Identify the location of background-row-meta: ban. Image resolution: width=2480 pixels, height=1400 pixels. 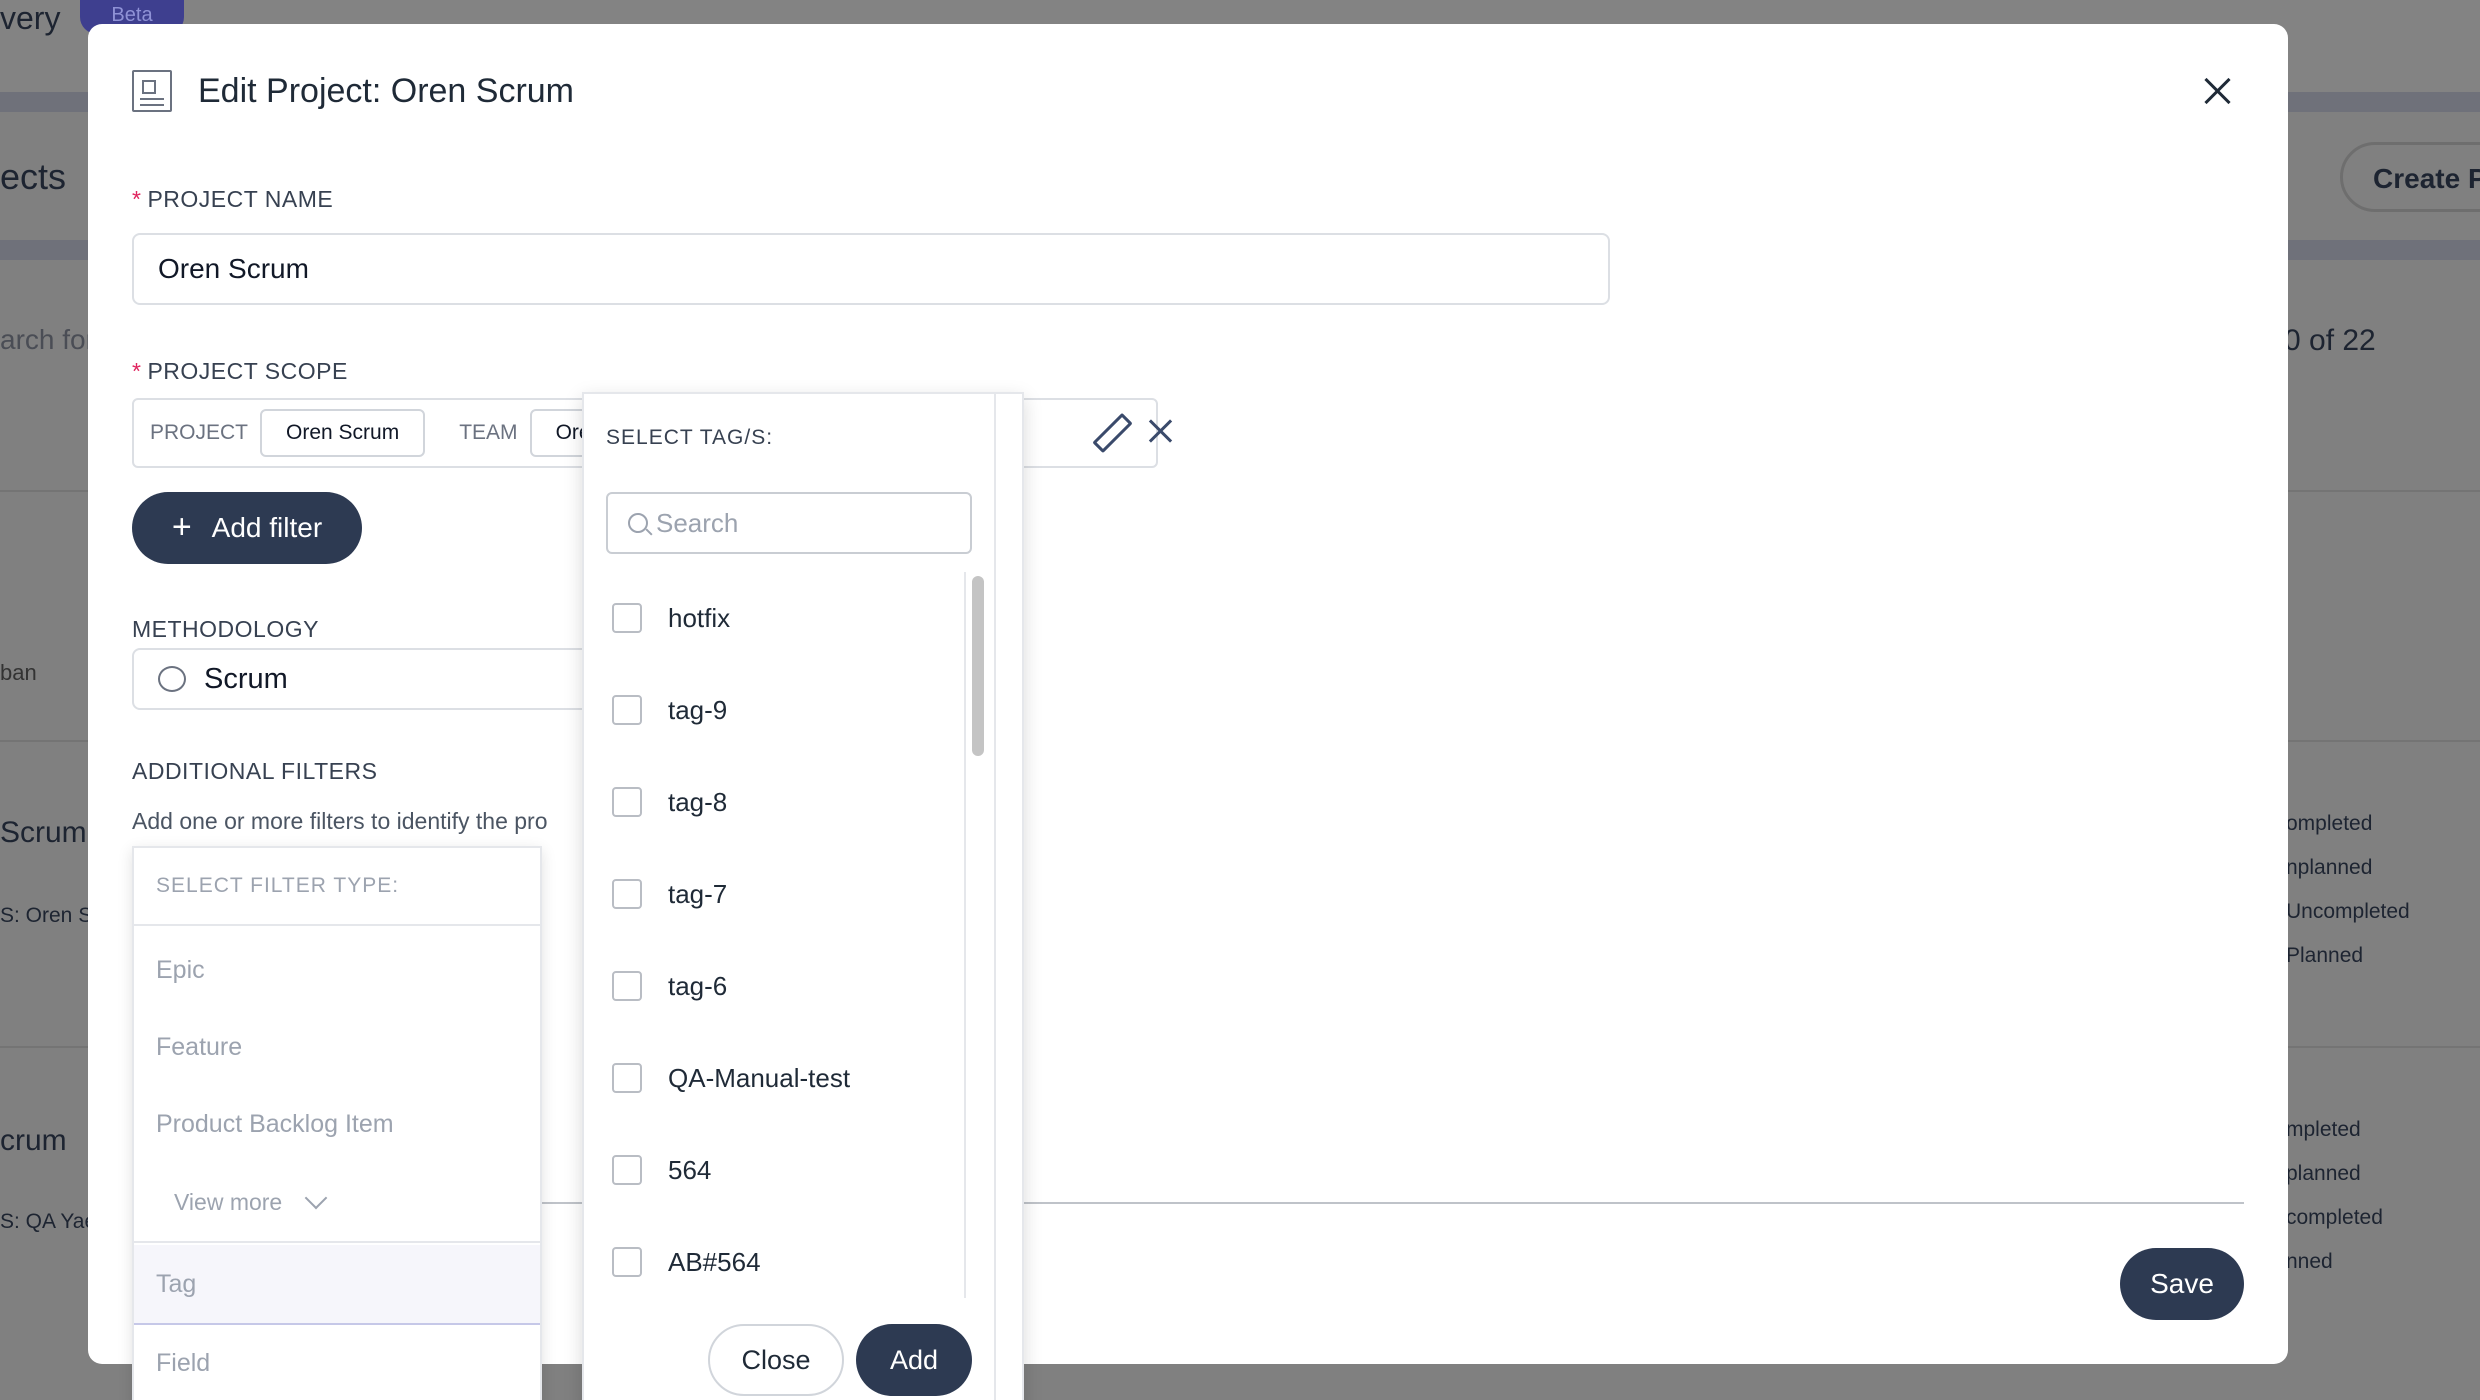
(18, 672).